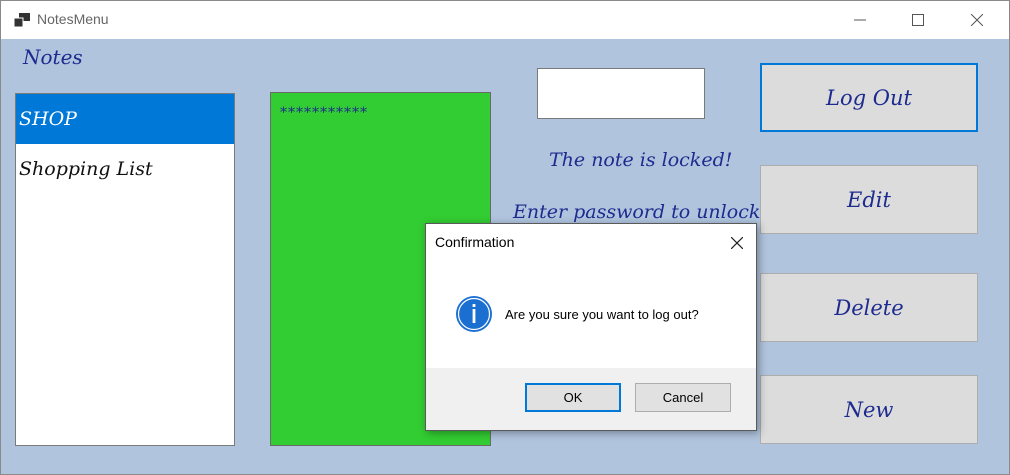 This screenshot has height=475, width=1010. What do you see at coordinates (683, 397) in the screenshot?
I see `cancel-button: Cancel` at bounding box center [683, 397].